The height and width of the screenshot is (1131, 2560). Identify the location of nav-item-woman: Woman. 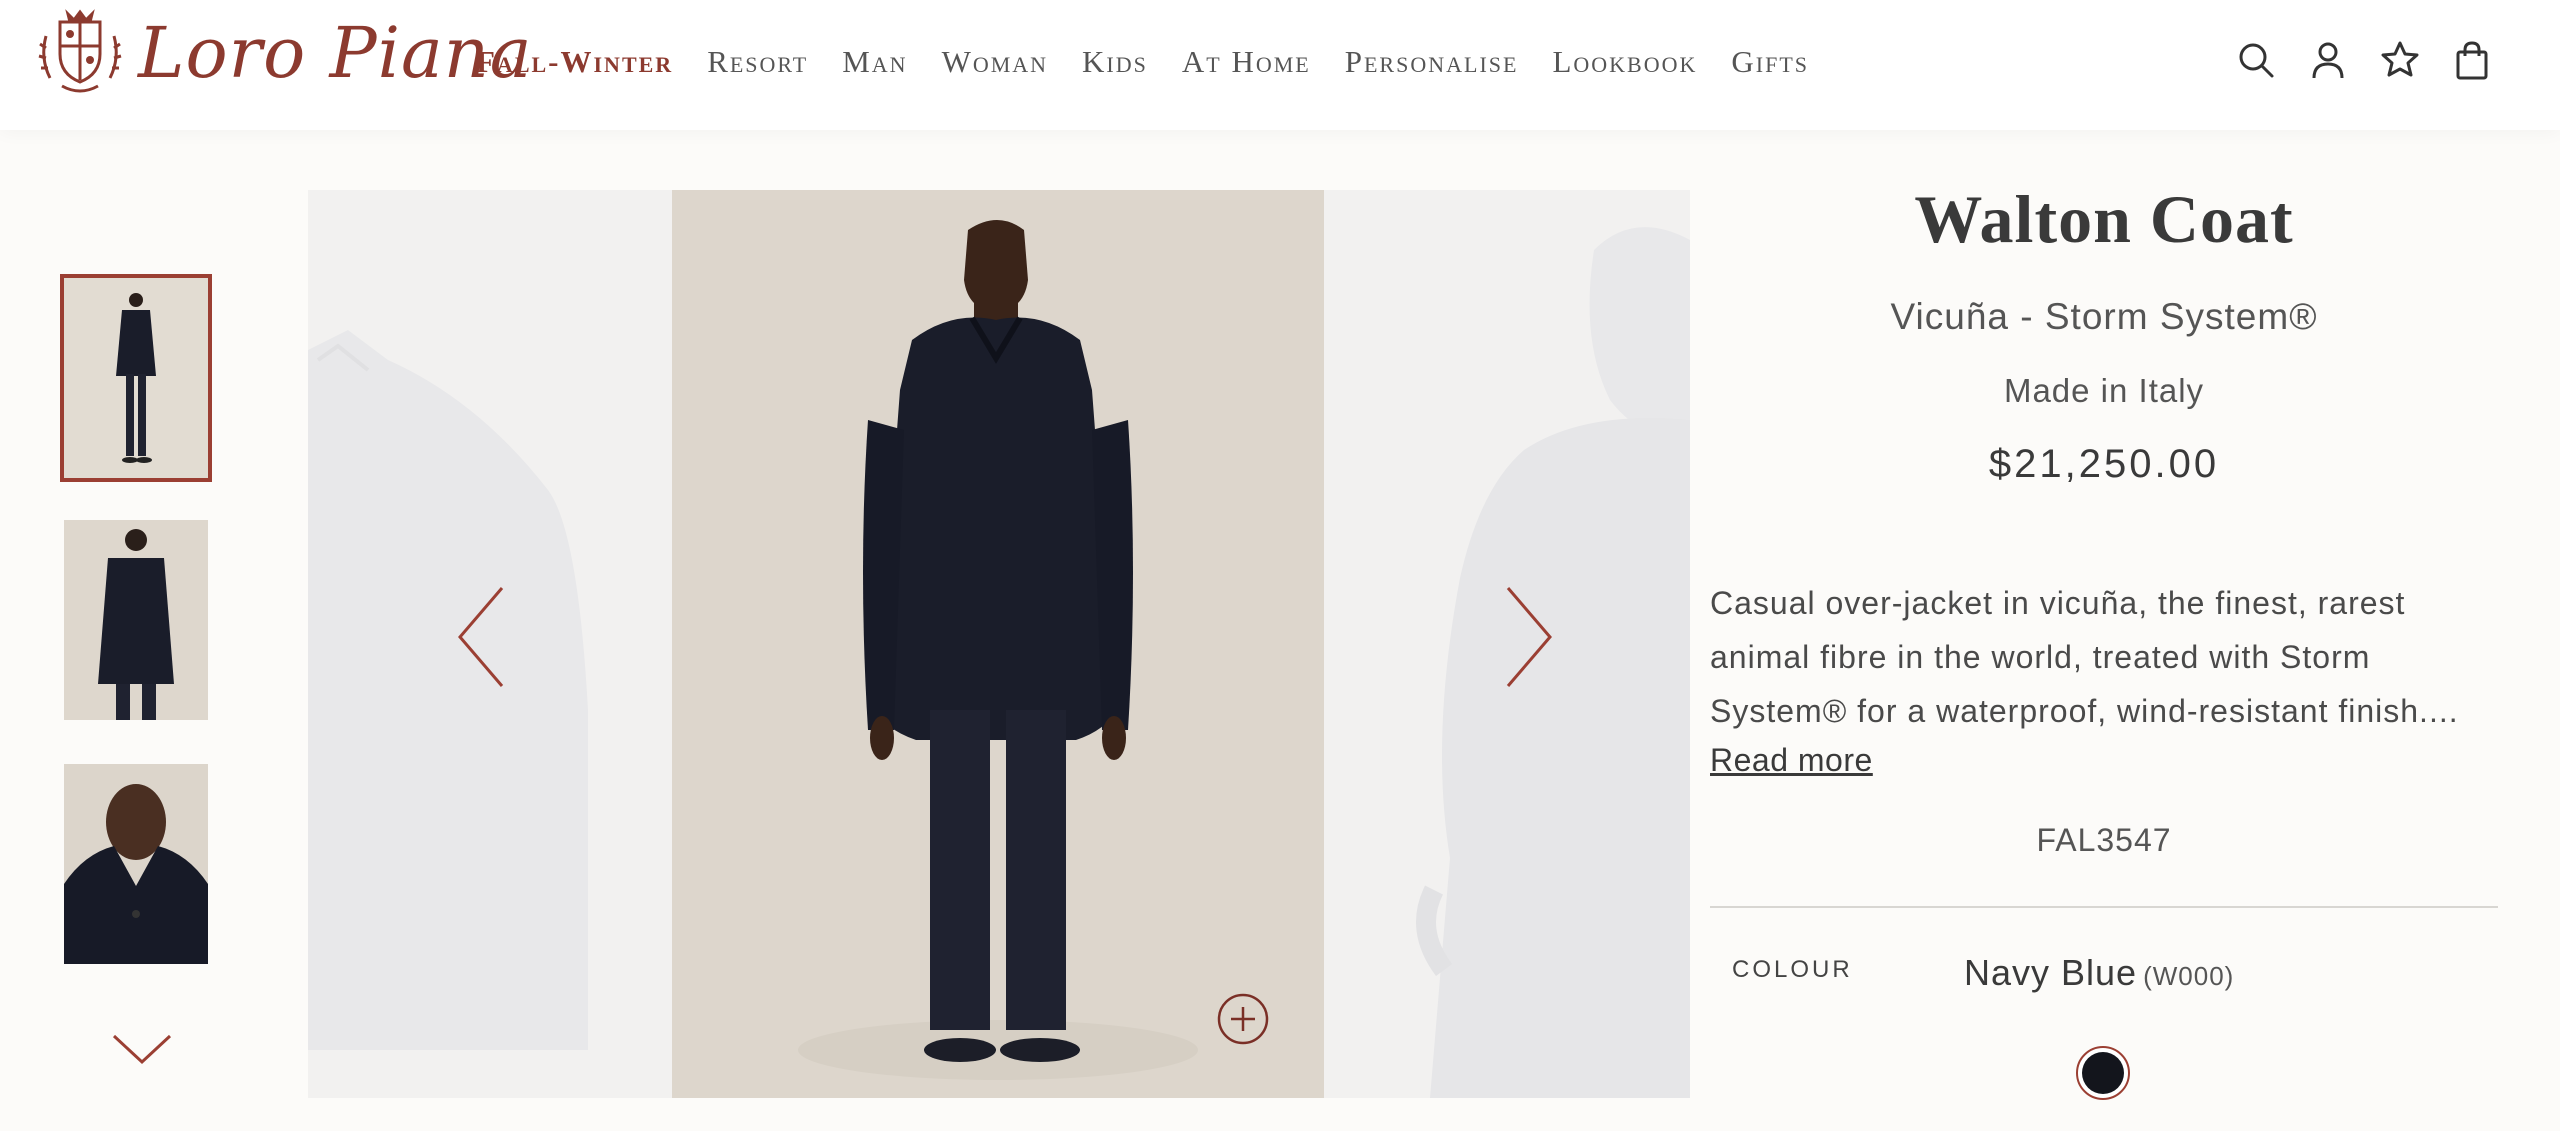
(995, 62).